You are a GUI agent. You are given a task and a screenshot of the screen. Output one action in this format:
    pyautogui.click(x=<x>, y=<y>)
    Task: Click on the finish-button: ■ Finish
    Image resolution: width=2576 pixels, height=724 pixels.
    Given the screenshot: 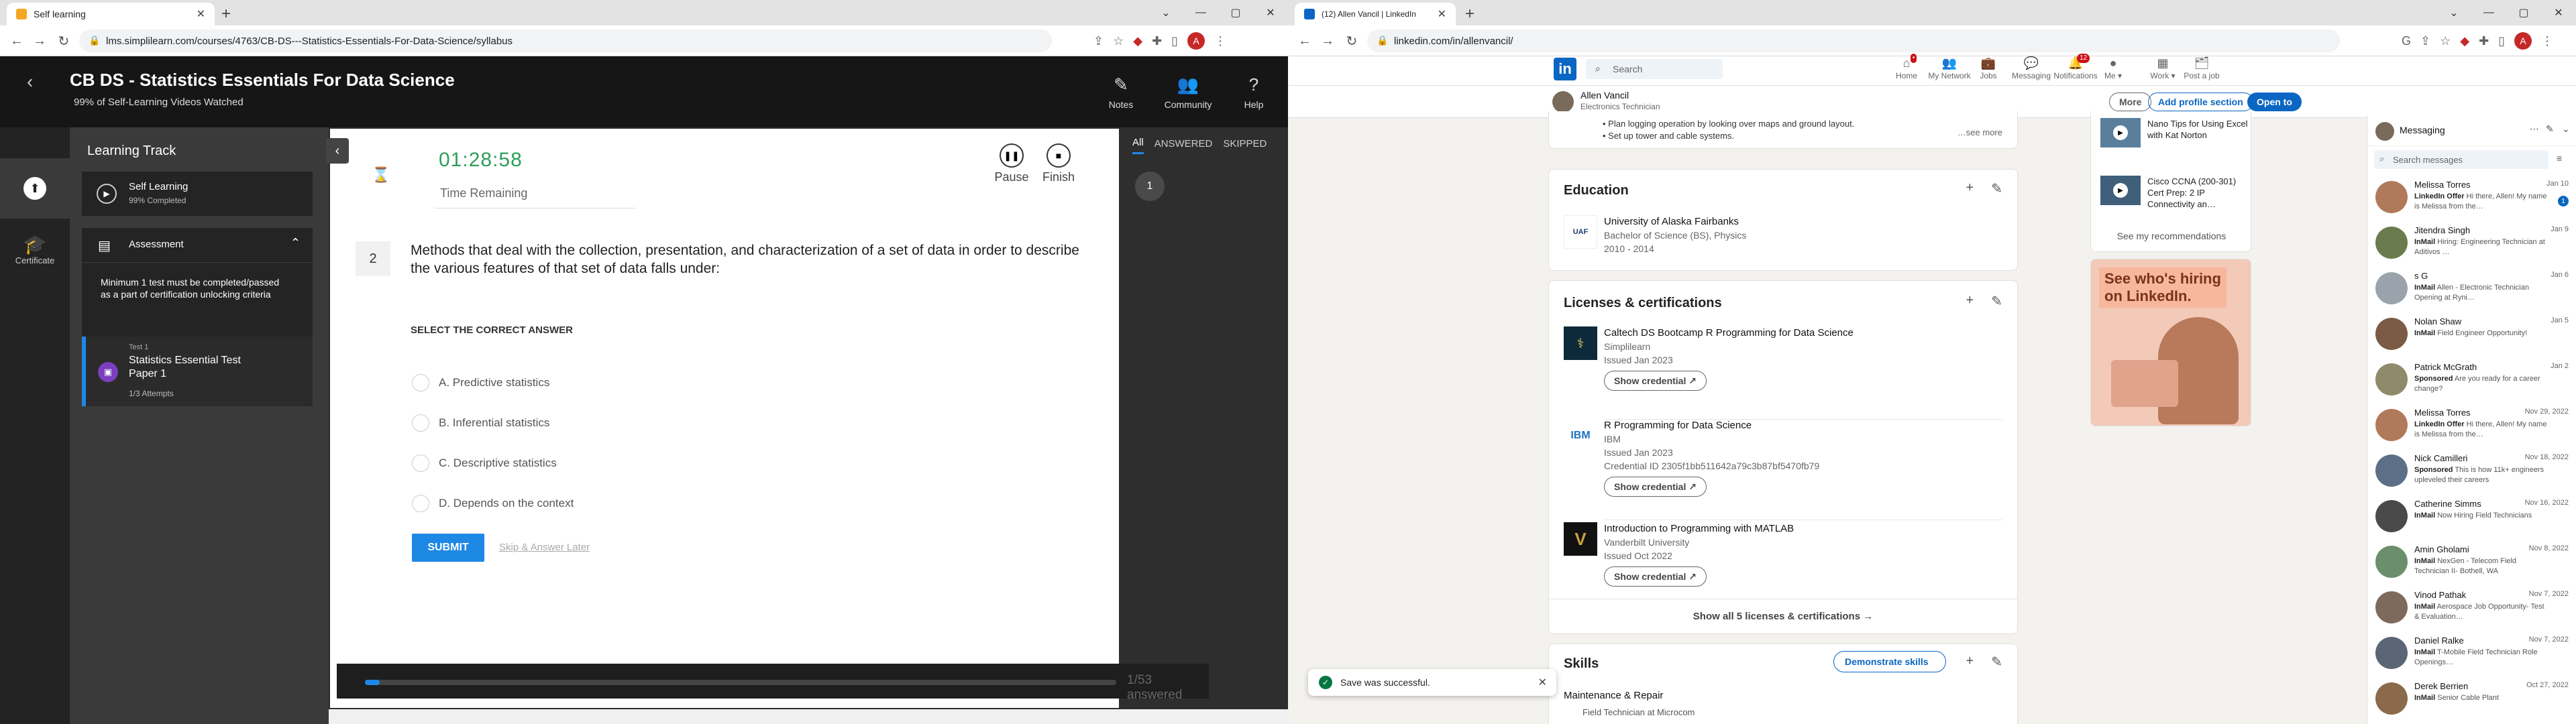 What is the action you would take?
    pyautogui.click(x=1058, y=163)
    